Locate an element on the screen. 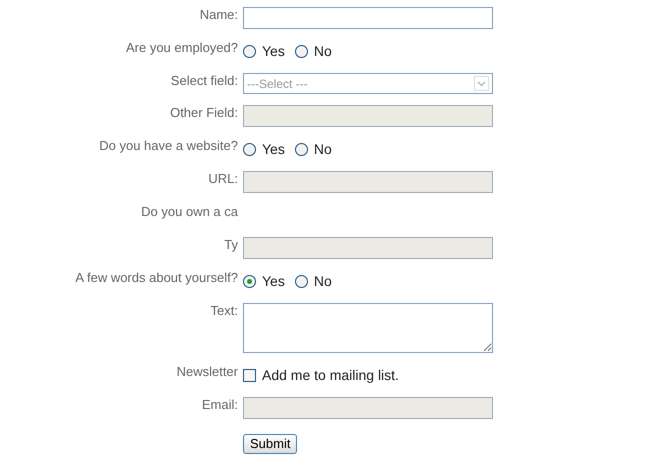  field-label: Ty is located at coordinates (231, 244).